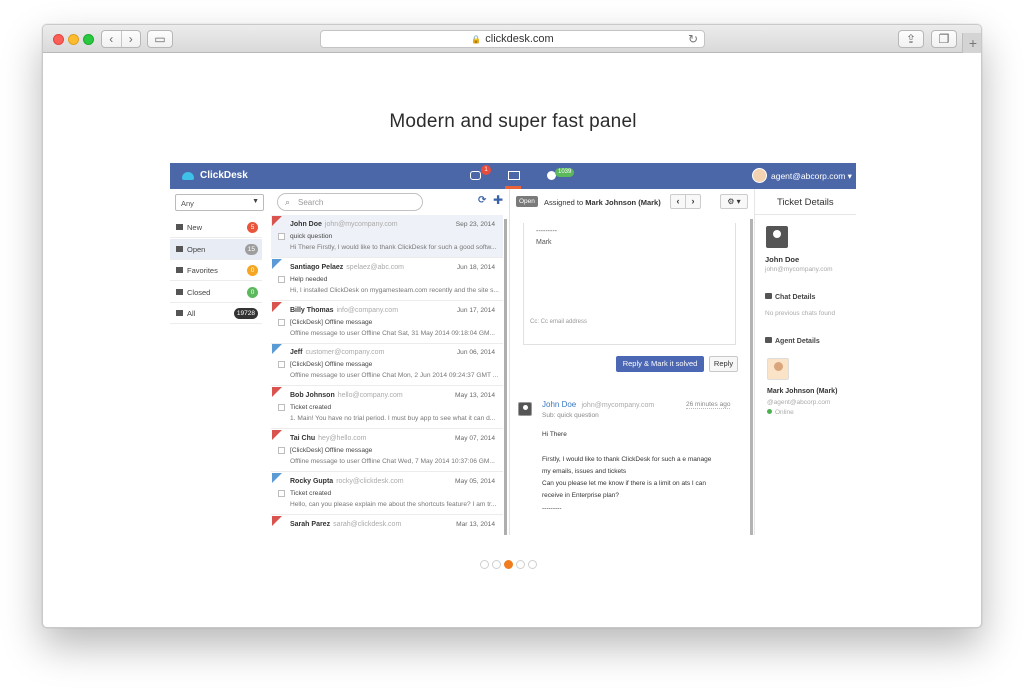  What do you see at coordinates (911, 39) in the screenshot?
I see `share-icon: ⇪` at bounding box center [911, 39].